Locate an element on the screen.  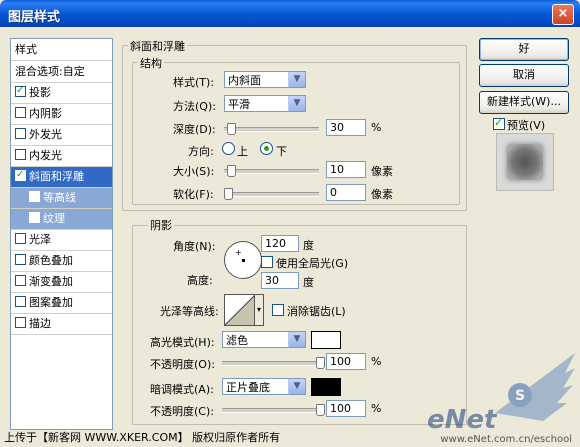
shadow-opacity-thumb is located at coordinates (320, 410).